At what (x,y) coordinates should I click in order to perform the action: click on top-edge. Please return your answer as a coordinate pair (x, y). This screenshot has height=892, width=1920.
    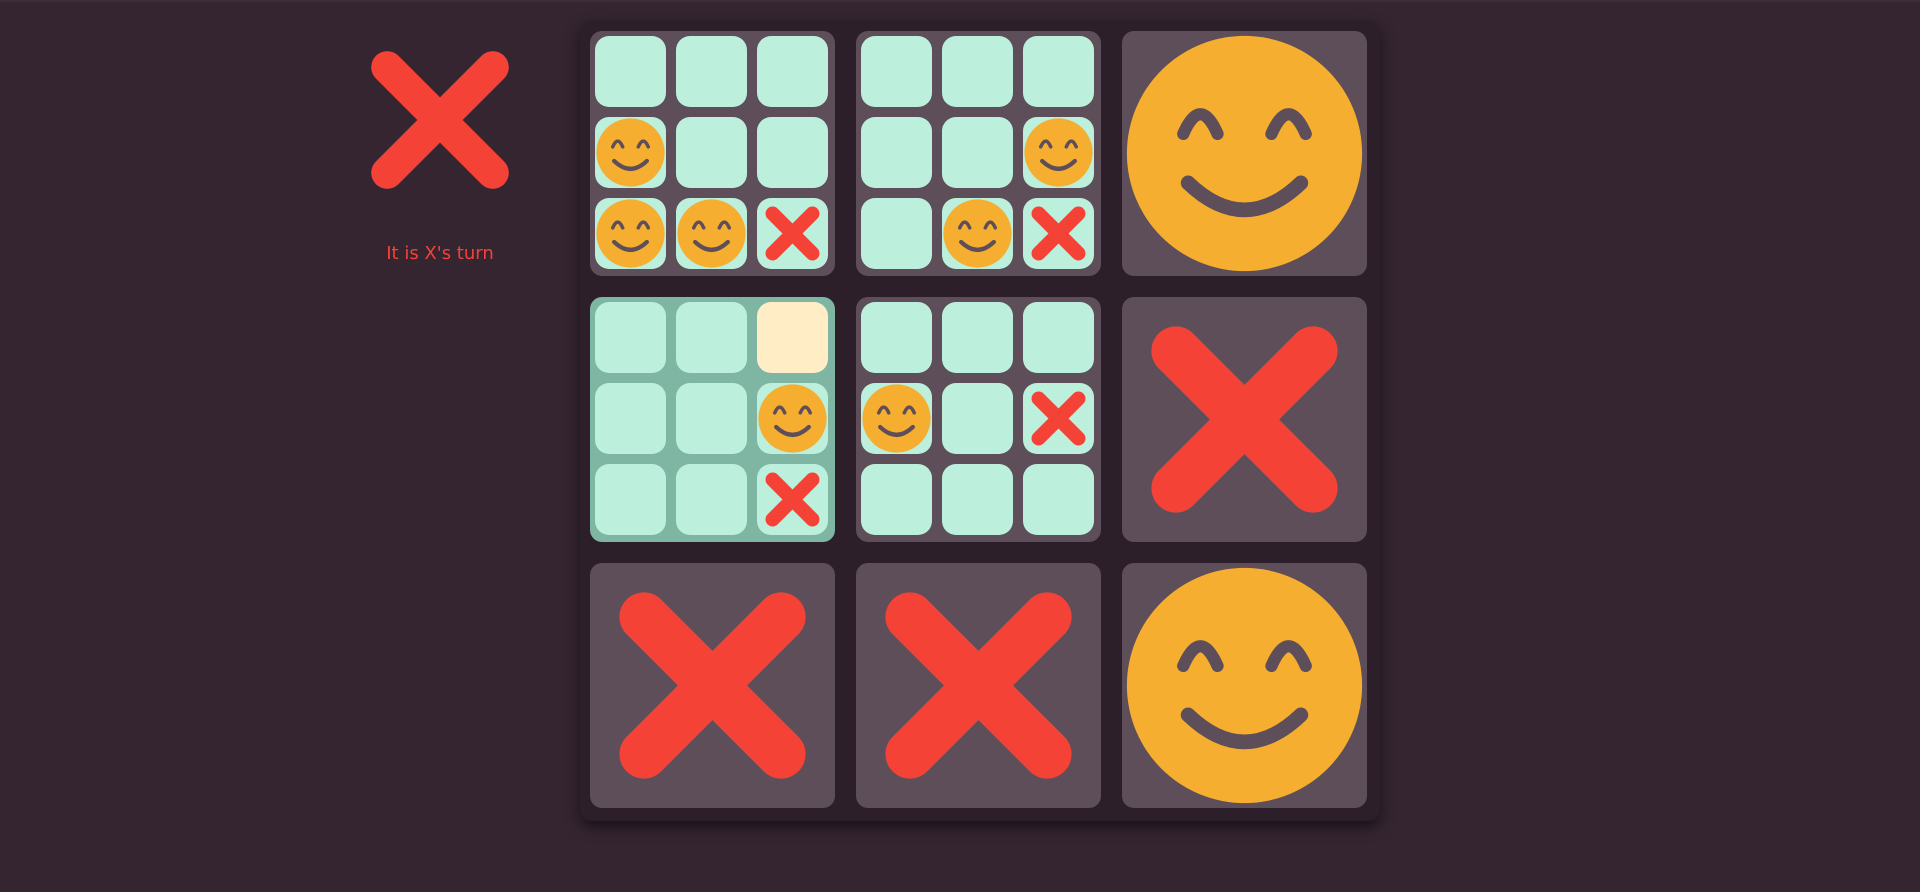
    Looking at the image, I should click on (960, 1).